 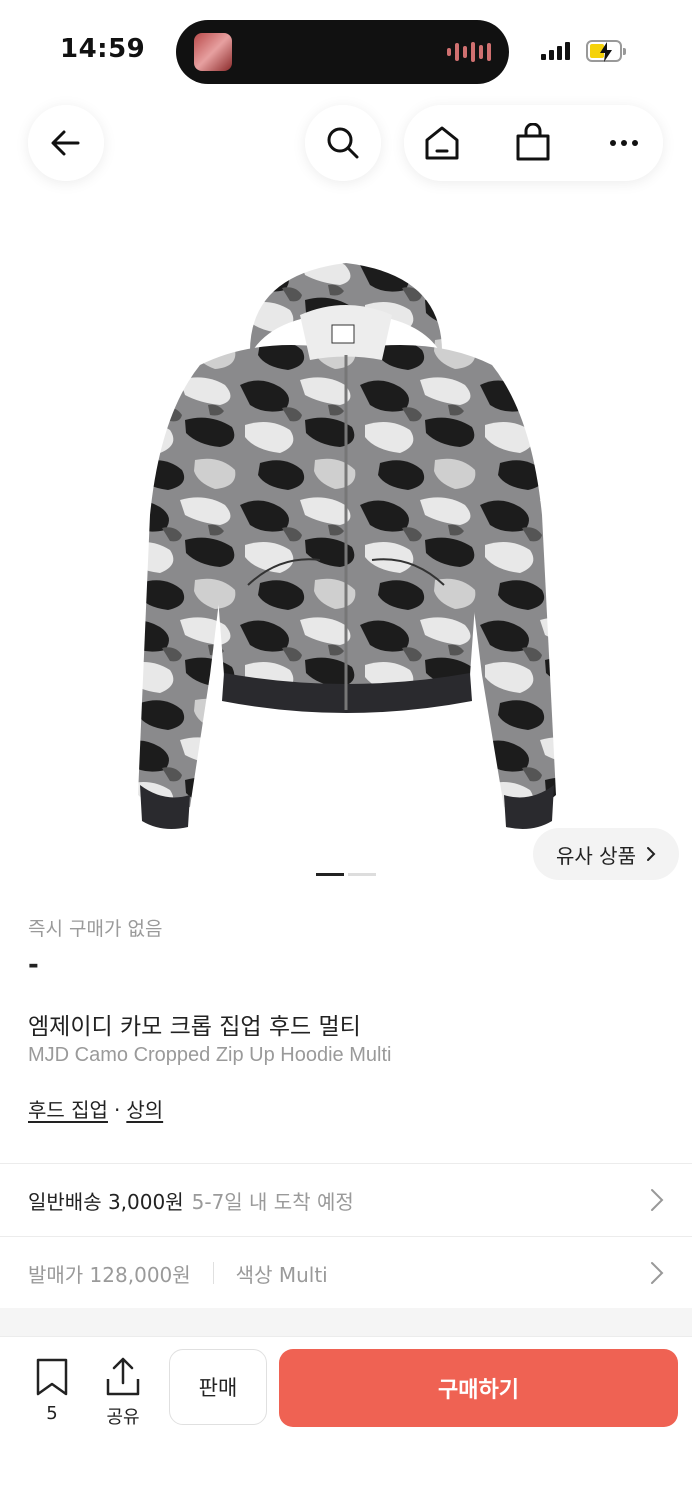 I want to click on share-label: 공유, so click(x=123, y=1417).